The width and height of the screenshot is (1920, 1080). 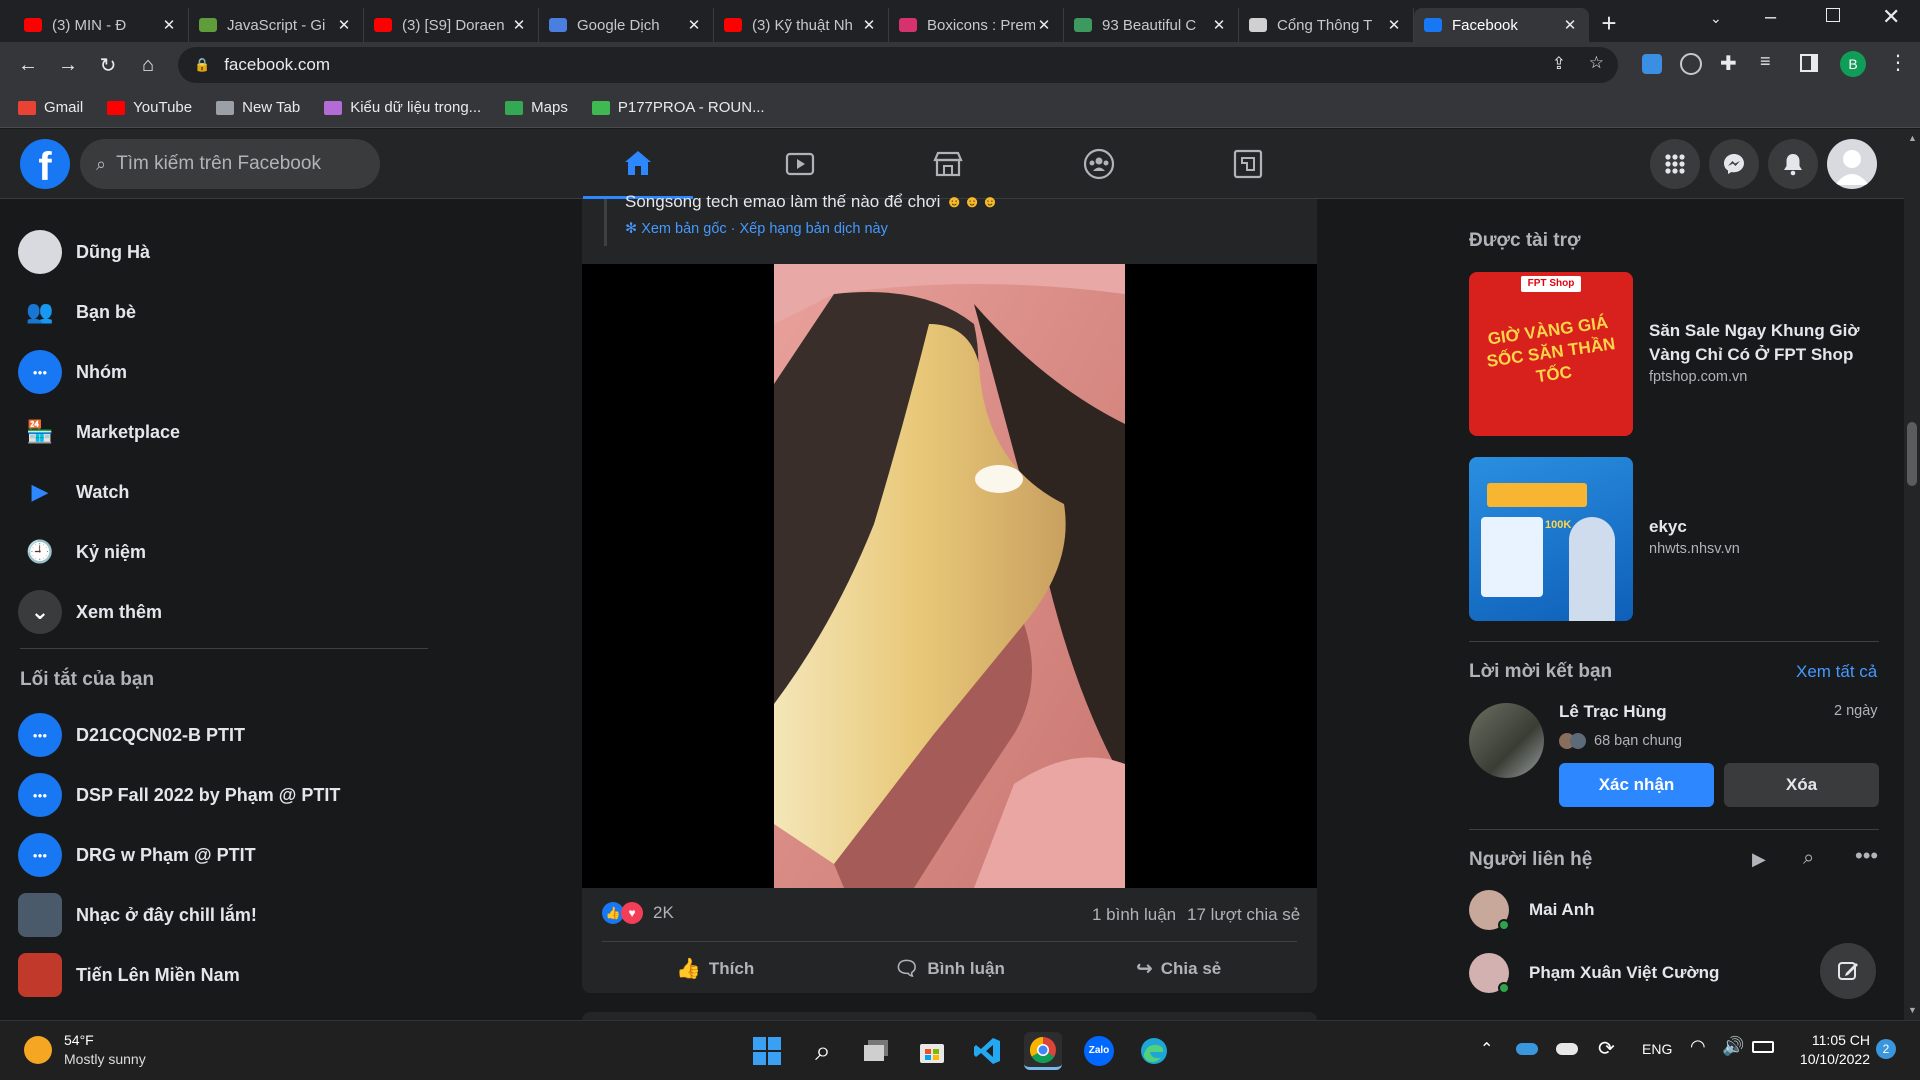 What do you see at coordinates (228, 735) in the screenshot?
I see `shortcut-item: ●●● D21CQCN02-B PTIT` at bounding box center [228, 735].